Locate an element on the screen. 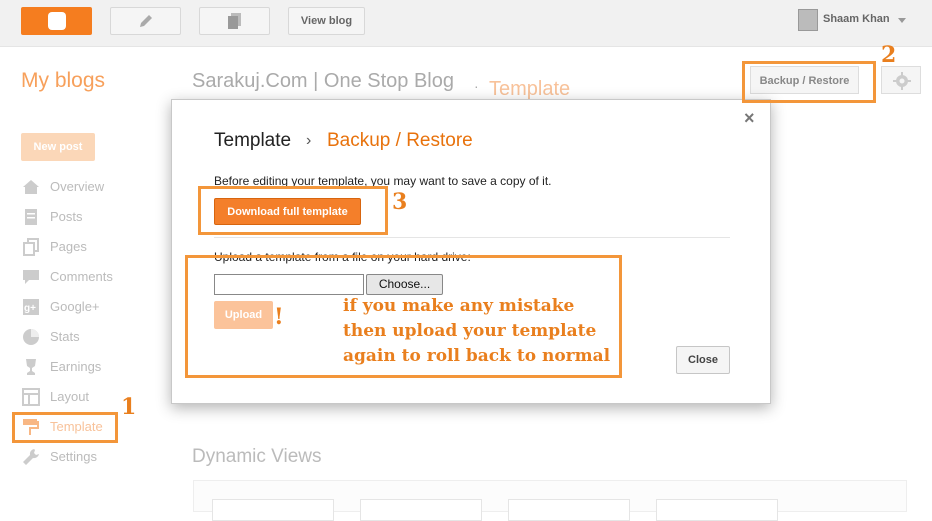 The height and width of the screenshot is (521, 932). pencil-icon is located at coordinates (145, 21).